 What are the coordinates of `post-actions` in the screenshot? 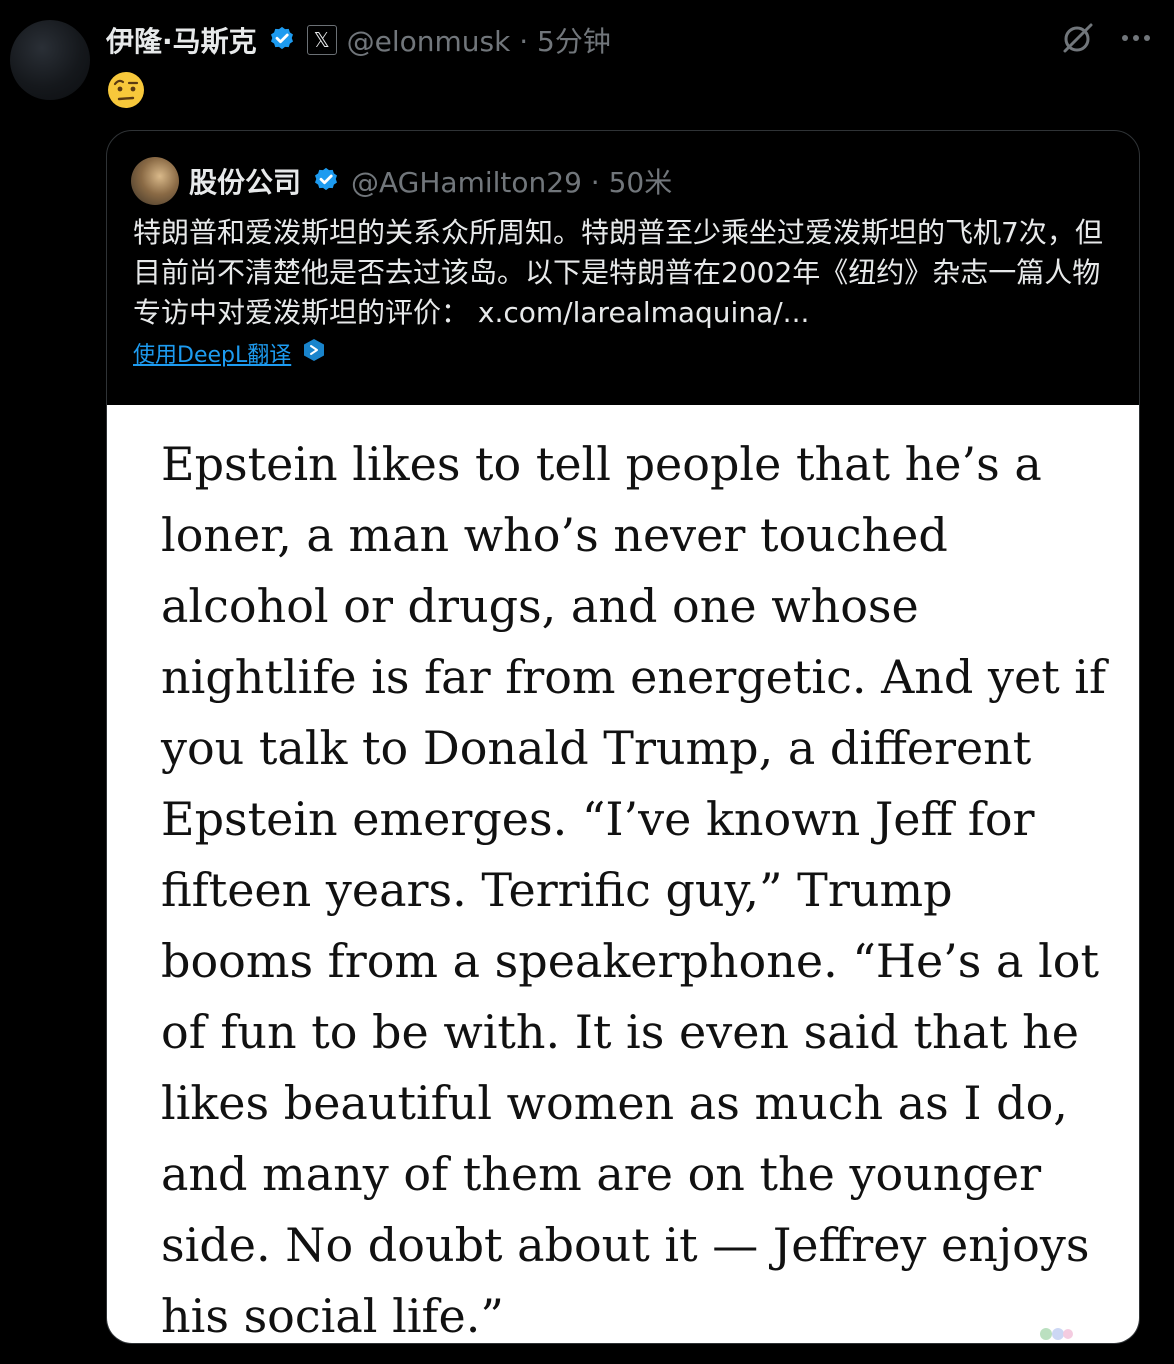 It's located at (1107, 38).